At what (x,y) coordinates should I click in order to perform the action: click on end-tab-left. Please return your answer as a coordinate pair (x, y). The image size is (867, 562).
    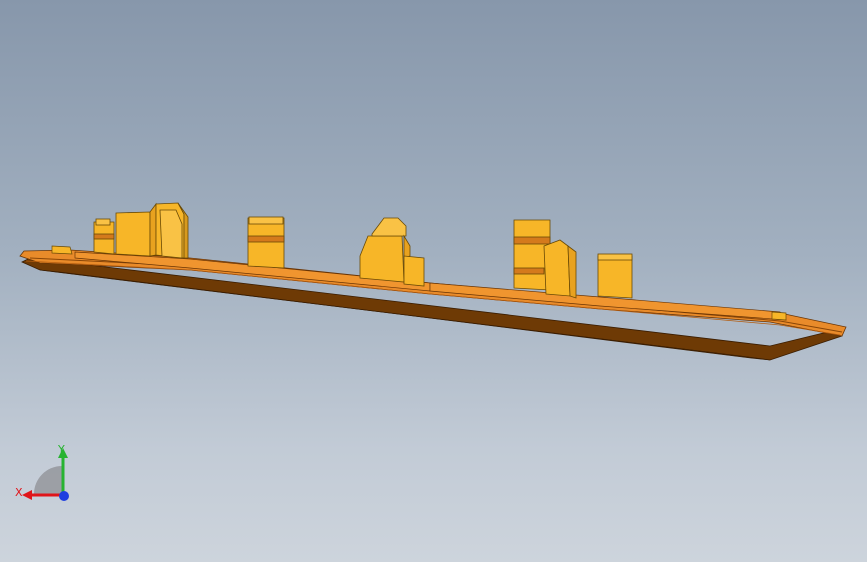
    Looking at the image, I should click on (62, 250).